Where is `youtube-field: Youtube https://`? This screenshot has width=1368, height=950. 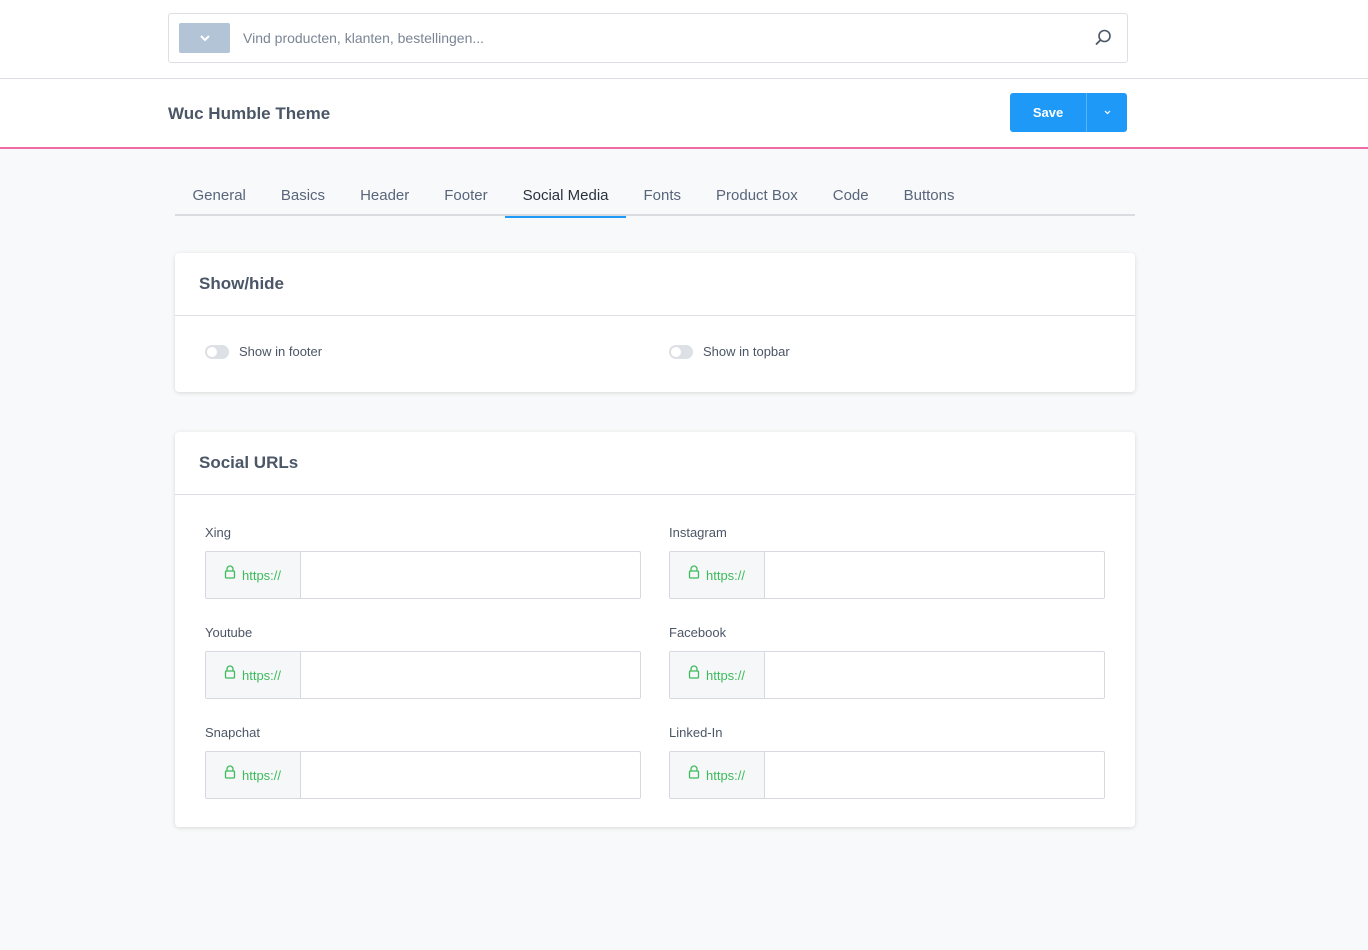
youtube-field: Youtube https:// is located at coordinates (423, 662).